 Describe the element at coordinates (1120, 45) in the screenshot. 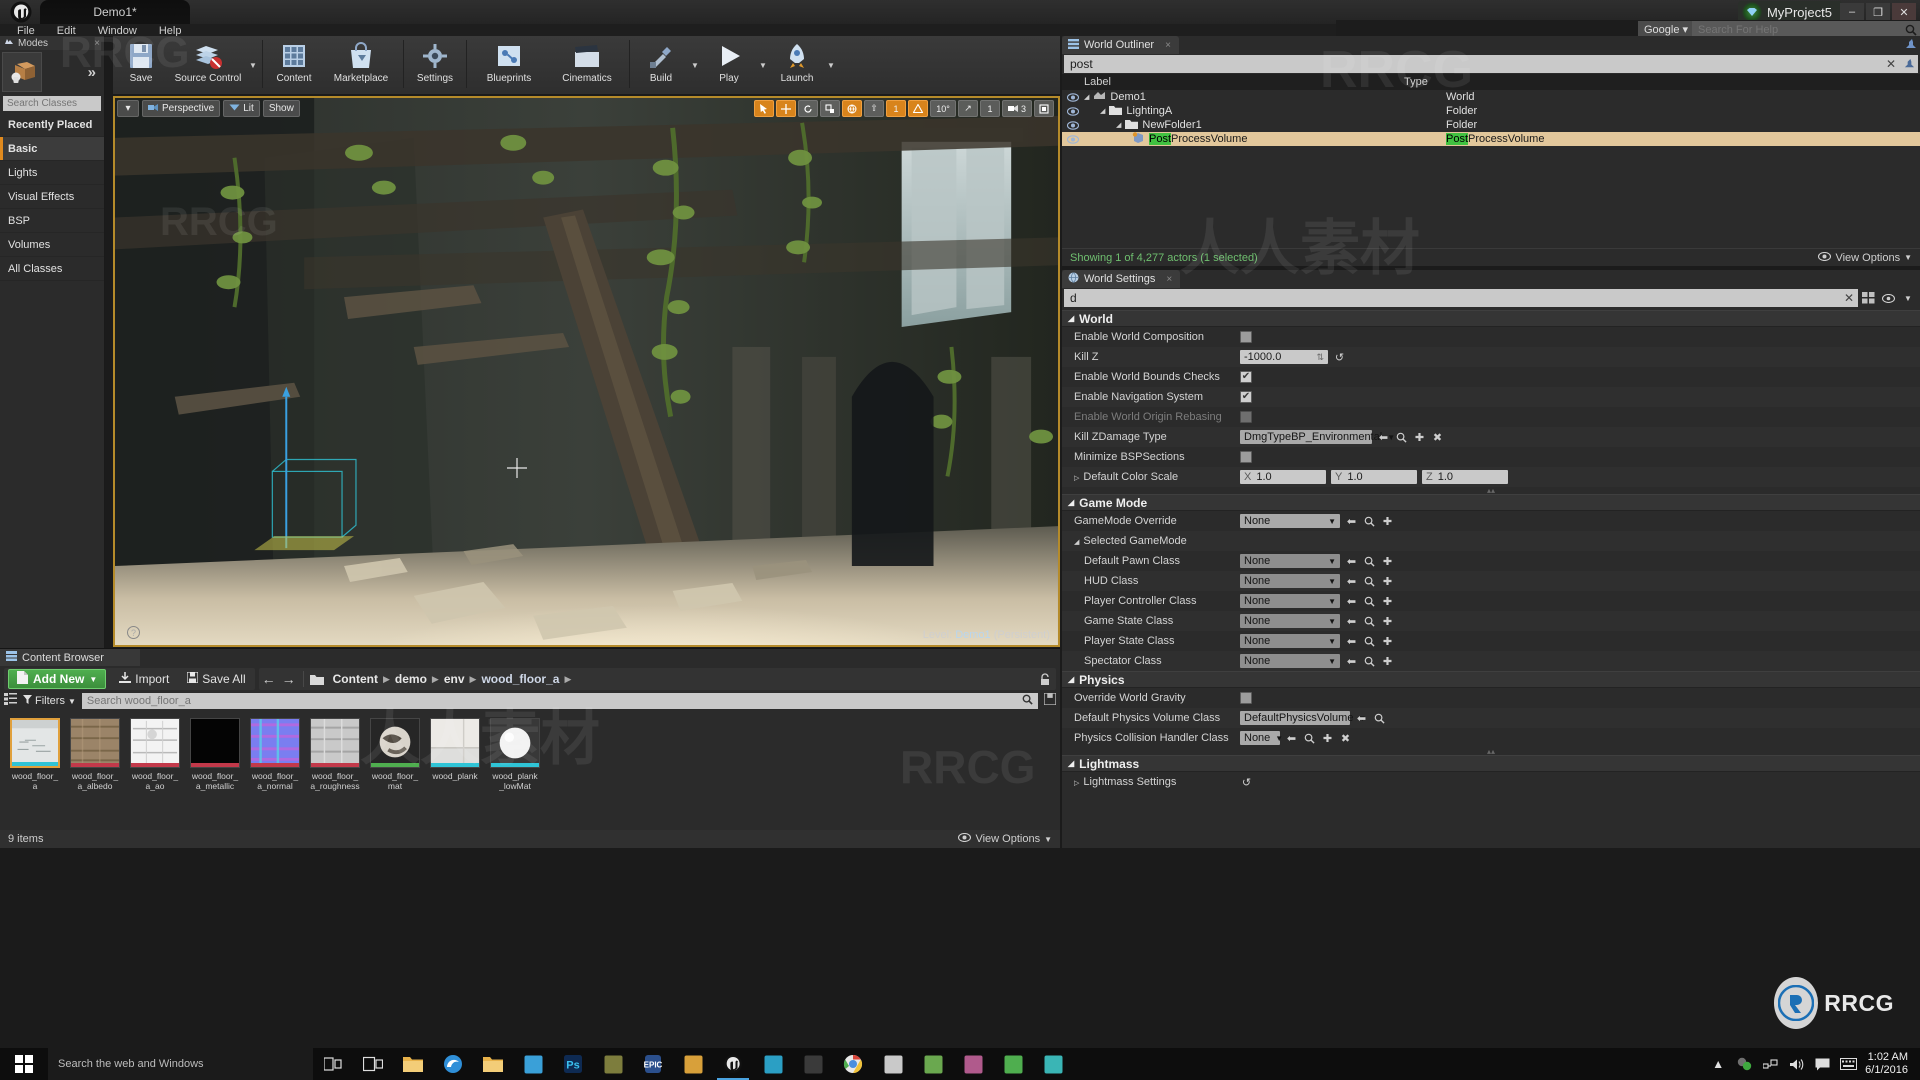

I see `world-outliner-tab: World Outliner ×` at that location.